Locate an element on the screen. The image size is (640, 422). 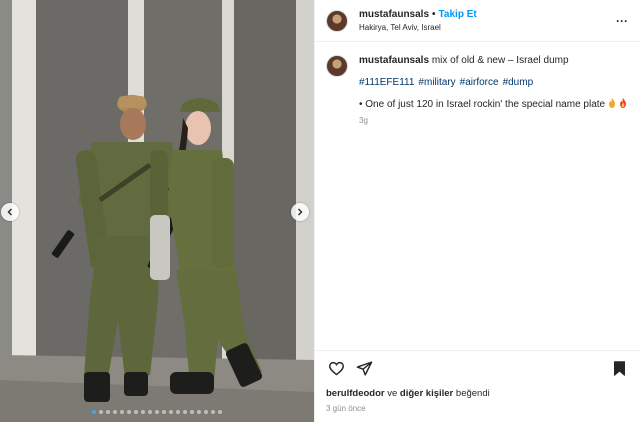
chevron-left-icon is located at coordinates (9, 212).